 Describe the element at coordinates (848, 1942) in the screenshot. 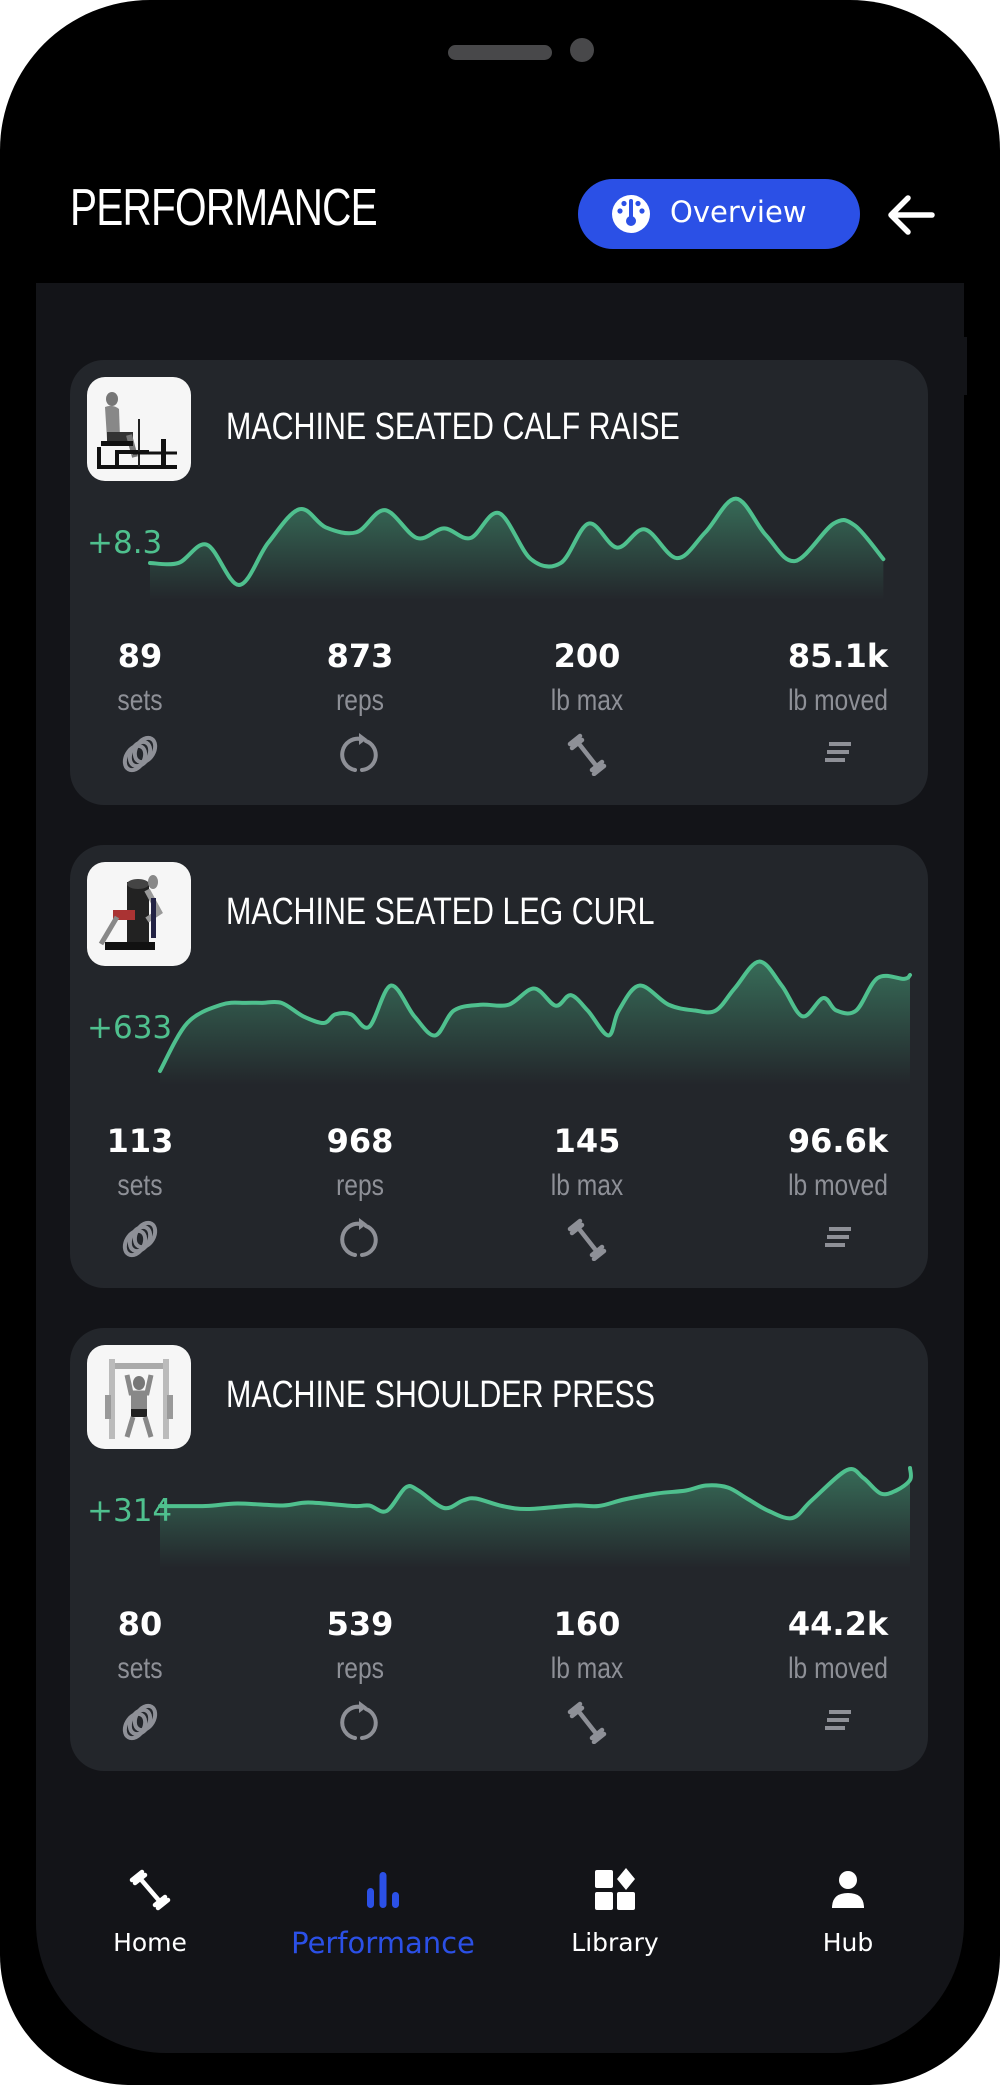

I see `nav-label: Hub` at that location.